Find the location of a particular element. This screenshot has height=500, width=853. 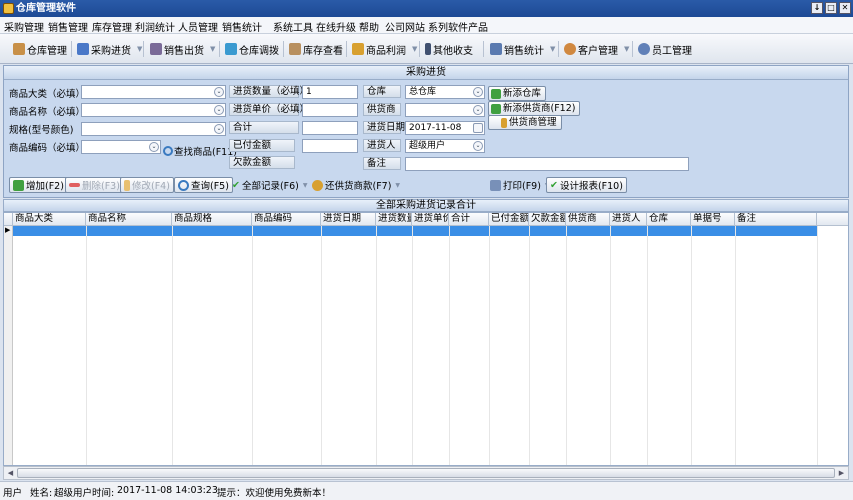

category-combo: ⌄ is located at coordinates (153, 92).